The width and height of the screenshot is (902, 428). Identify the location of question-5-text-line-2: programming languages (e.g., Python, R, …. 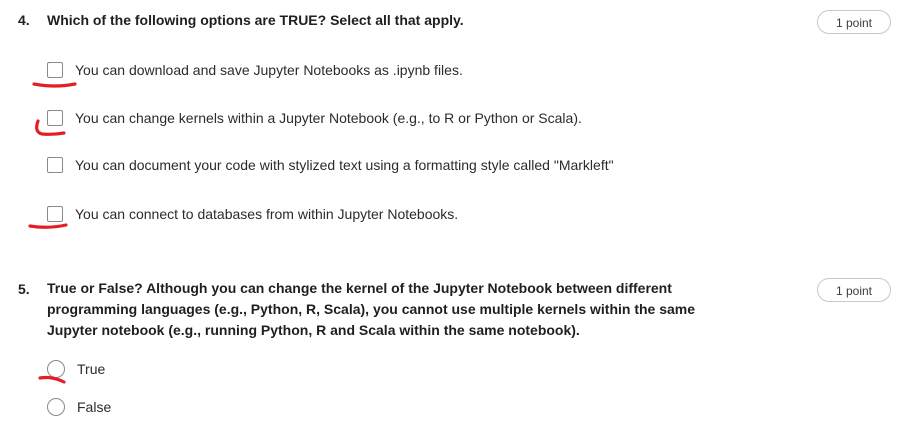
(371, 309).